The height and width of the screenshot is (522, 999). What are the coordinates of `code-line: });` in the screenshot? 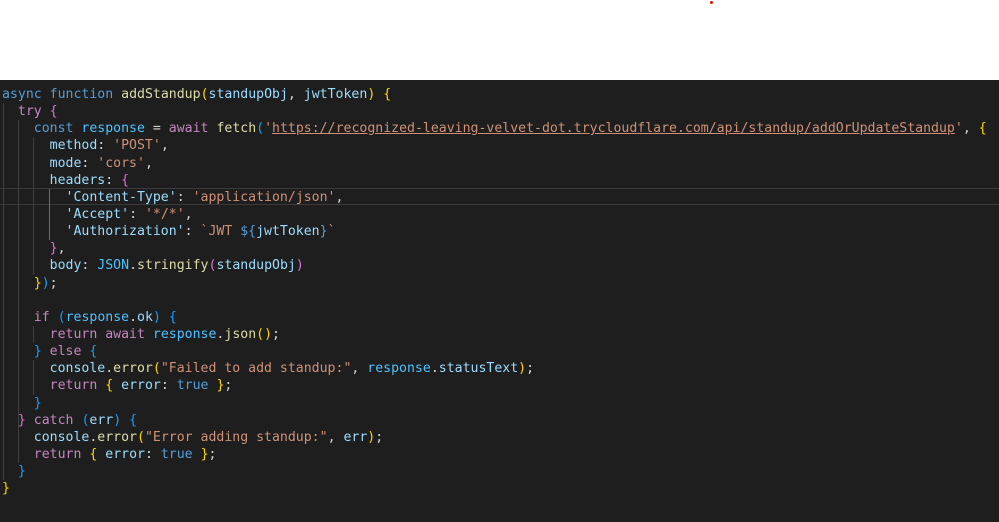 It's located at (494, 283).